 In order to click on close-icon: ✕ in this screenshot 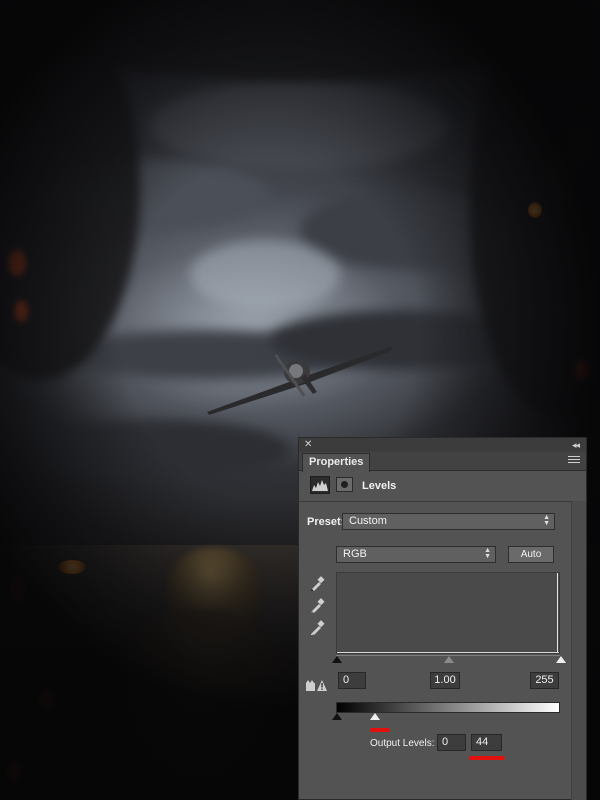, I will do `click(308, 445)`.